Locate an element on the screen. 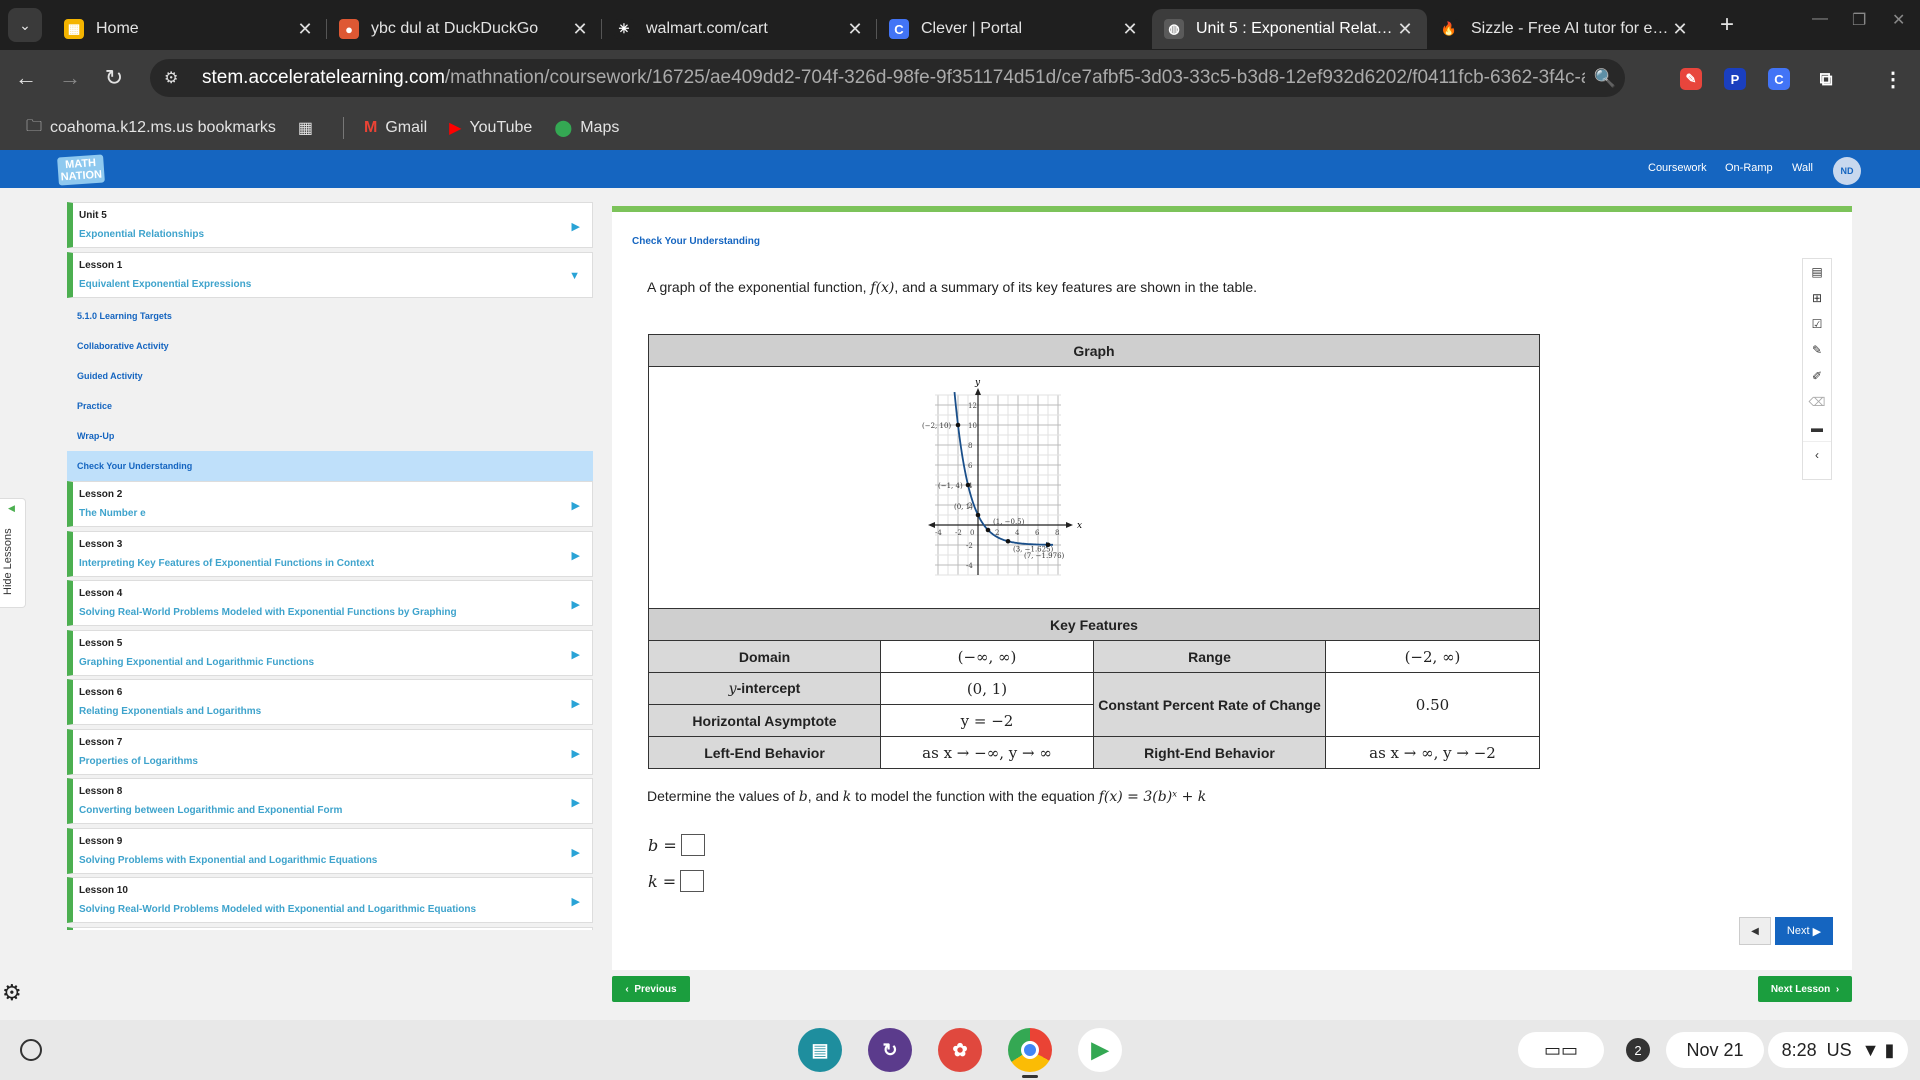 The width and height of the screenshot is (1920, 1080). next-item-button: Next ▶ is located at coordinates (1804, 931).